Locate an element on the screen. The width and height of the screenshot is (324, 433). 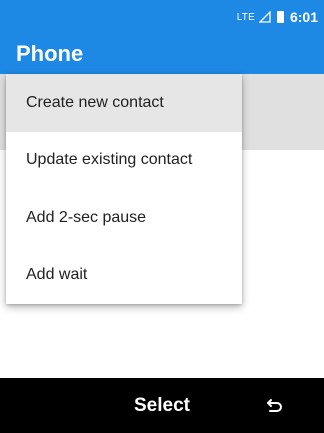
menu-item-add-wait: Add wait is located at coordinates (124, 276).